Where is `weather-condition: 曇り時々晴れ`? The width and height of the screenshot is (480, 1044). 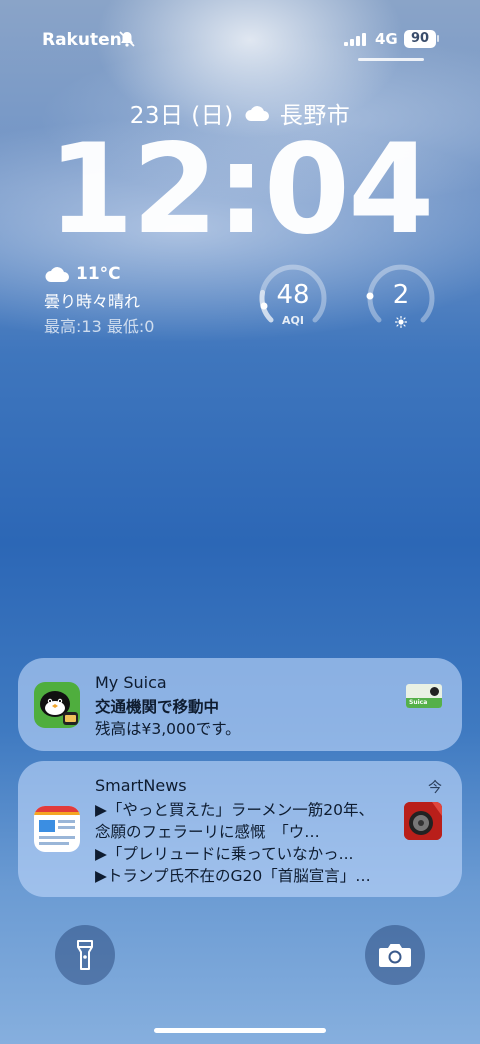
weather-condition: 曇り時々晴れ is located at coordinates (92, 301).